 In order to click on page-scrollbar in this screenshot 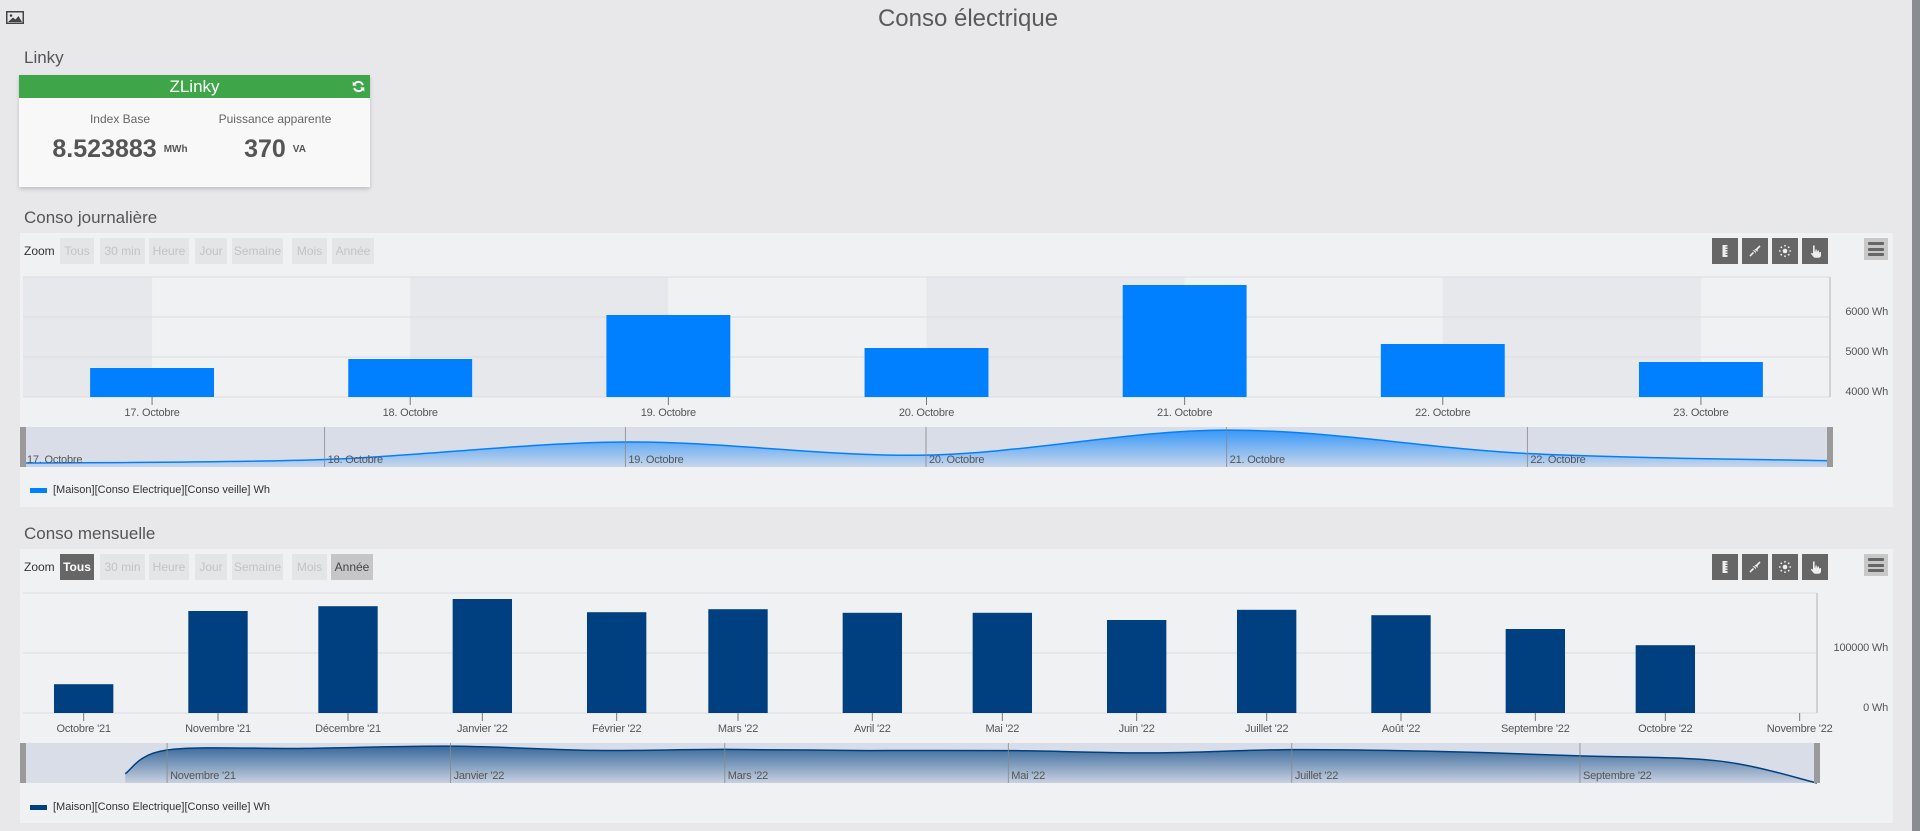, I will do `click(1916, 415)`.